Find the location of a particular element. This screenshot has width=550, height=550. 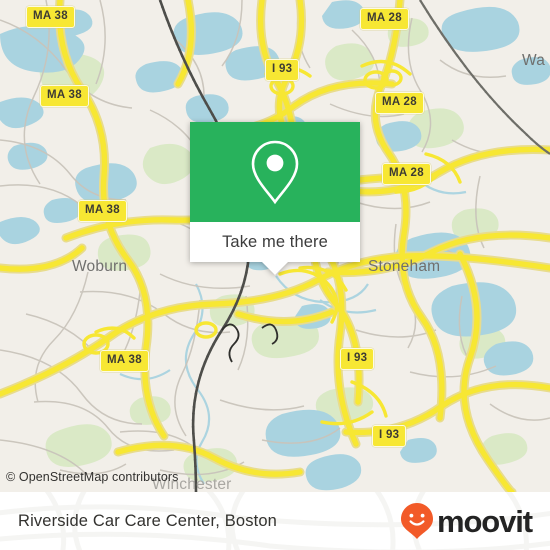

take-me-there-popup: Take me there is located at coordinates (275, 198).